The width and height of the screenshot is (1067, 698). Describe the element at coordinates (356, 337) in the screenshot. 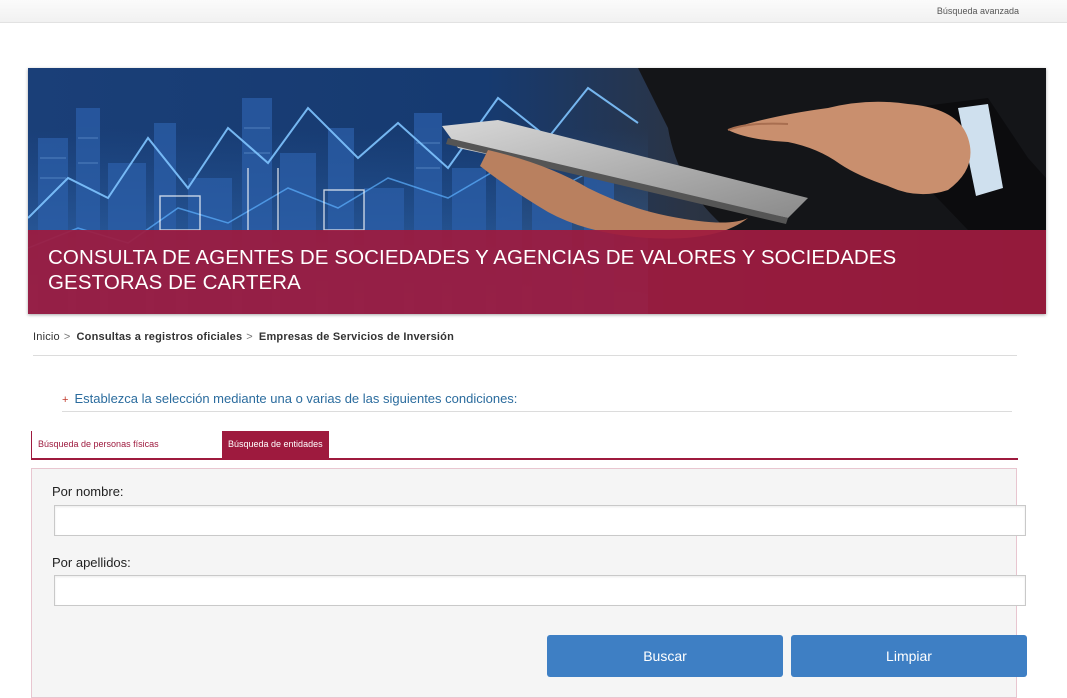

I see `breadcrumb-current: Empresas de Servicios de Inversión` at that location.